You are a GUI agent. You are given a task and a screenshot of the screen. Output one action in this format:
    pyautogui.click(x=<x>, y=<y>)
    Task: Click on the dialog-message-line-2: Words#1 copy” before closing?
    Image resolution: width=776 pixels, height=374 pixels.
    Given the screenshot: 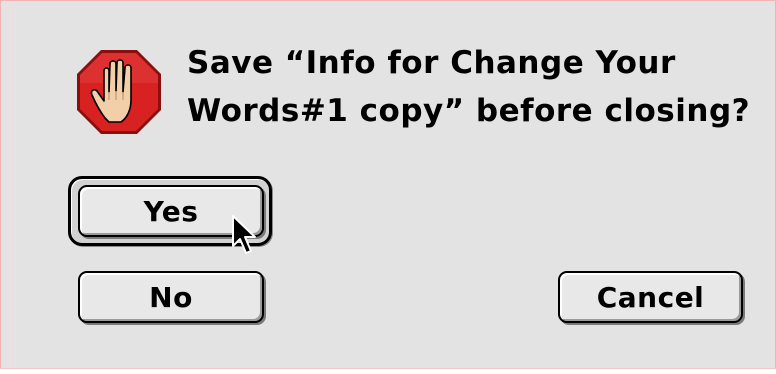 What is the action you would take?
    pyautogui.click(x=469, y=111)
    